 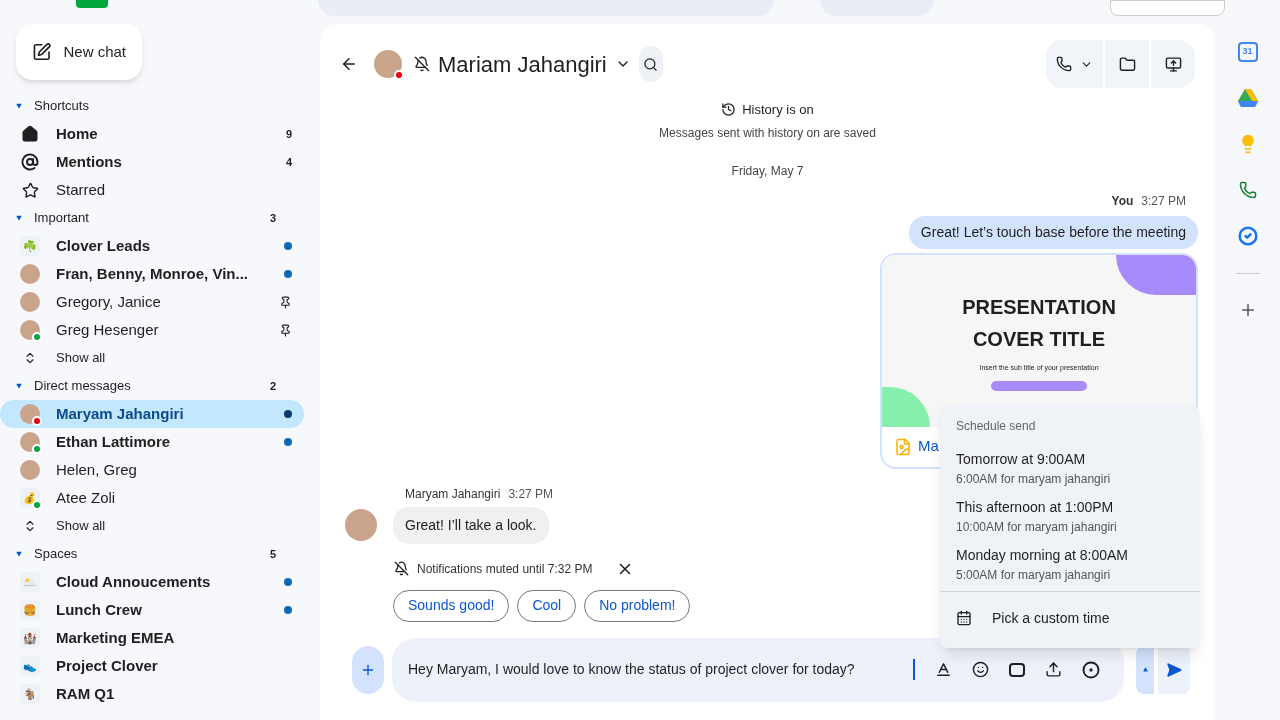 I want to click on option-detail: 10:00AM for maryam jahangiri, so click(x=1037, y=527).